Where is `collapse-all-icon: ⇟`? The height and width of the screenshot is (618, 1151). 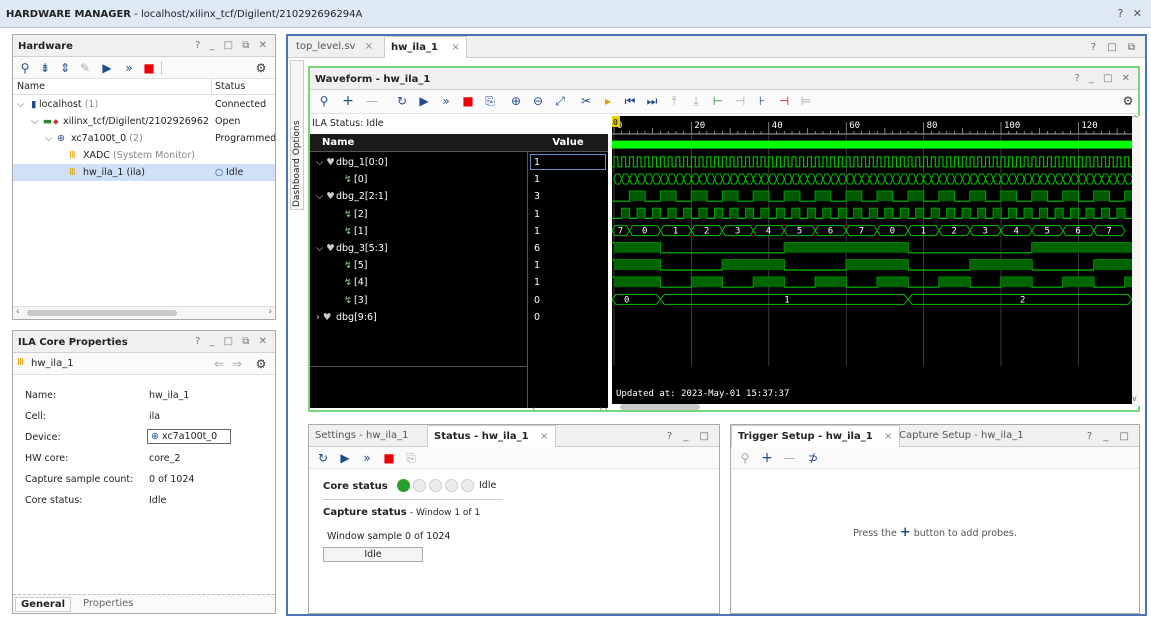 collapse-all-icon: ⇟ is located at coordinates (45, 68).